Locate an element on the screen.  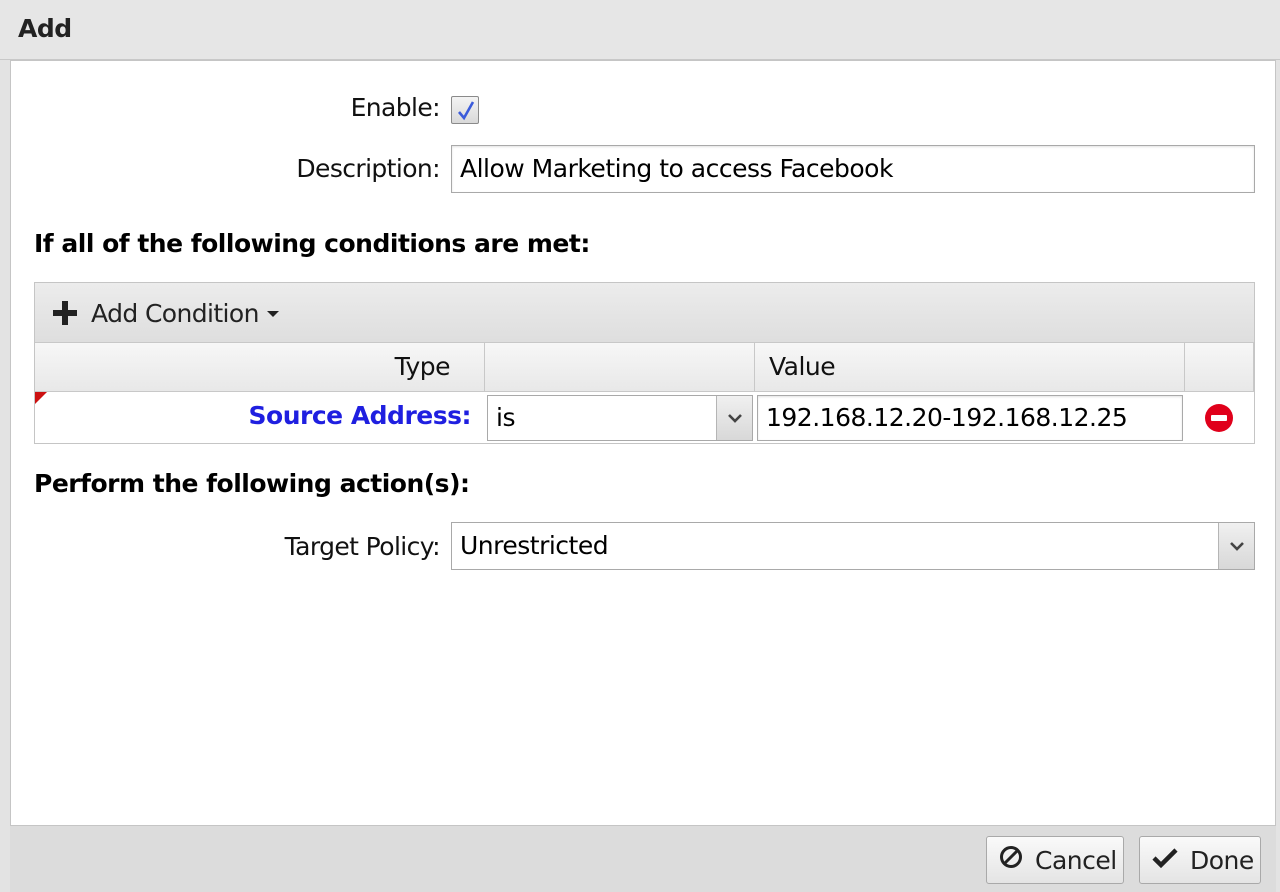
add-condition-button: Add Condition is located at coordinates (166, 313).